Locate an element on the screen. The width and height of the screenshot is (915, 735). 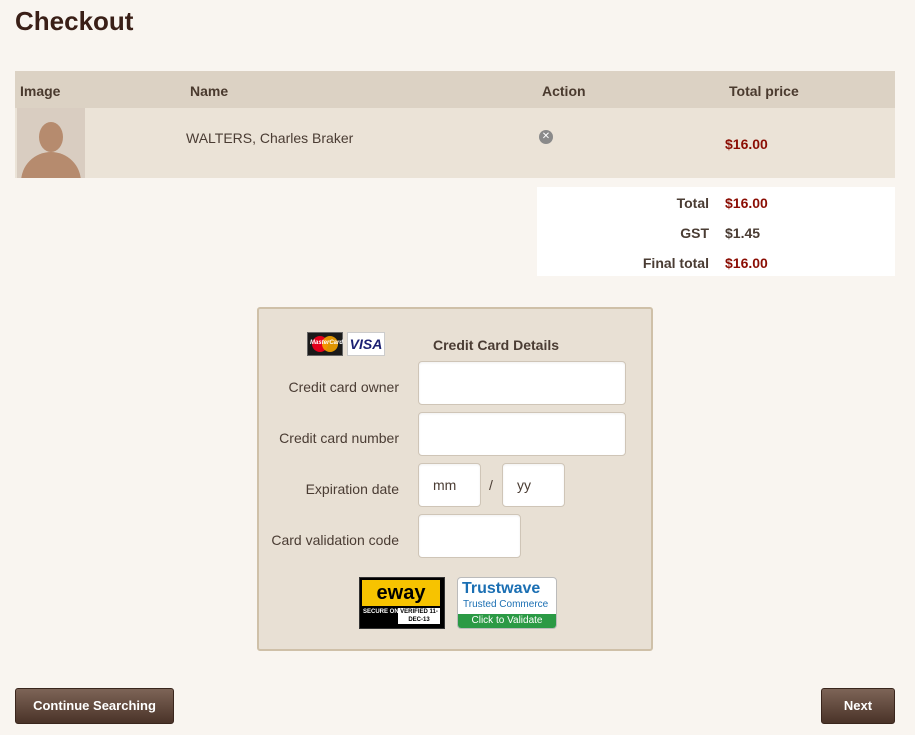
col-image: Image is located at coordinates (40, 91).